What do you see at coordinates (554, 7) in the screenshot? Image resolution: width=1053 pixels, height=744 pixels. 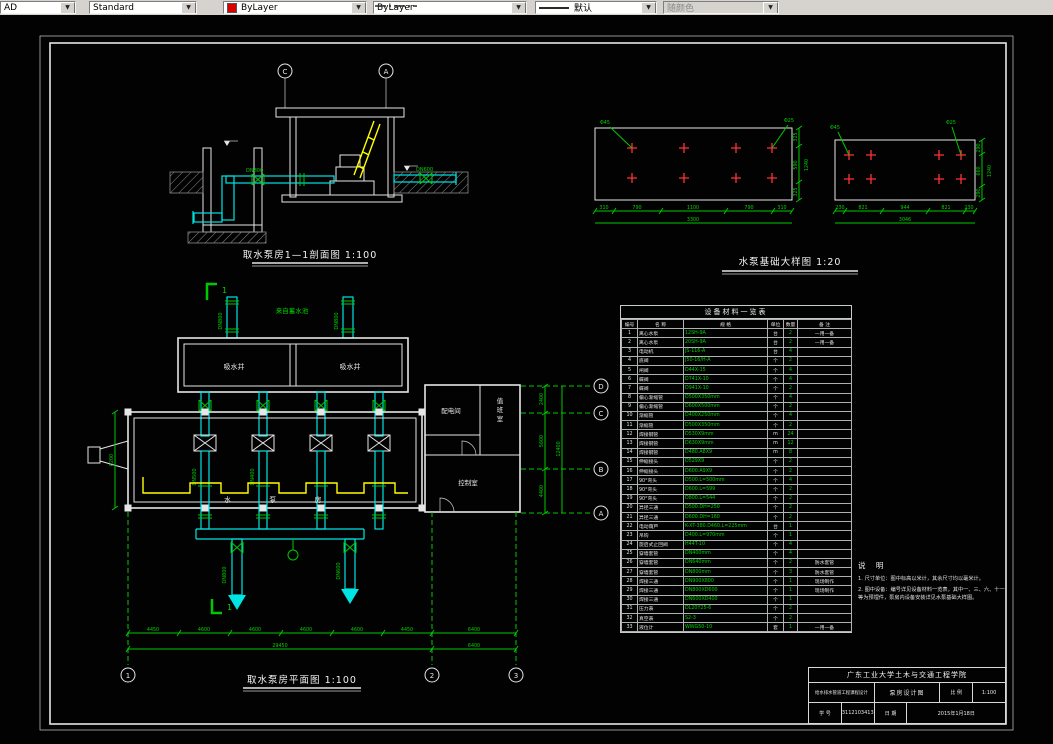 I see `lineweight-sample-icon` at bounding box center [554, 7].